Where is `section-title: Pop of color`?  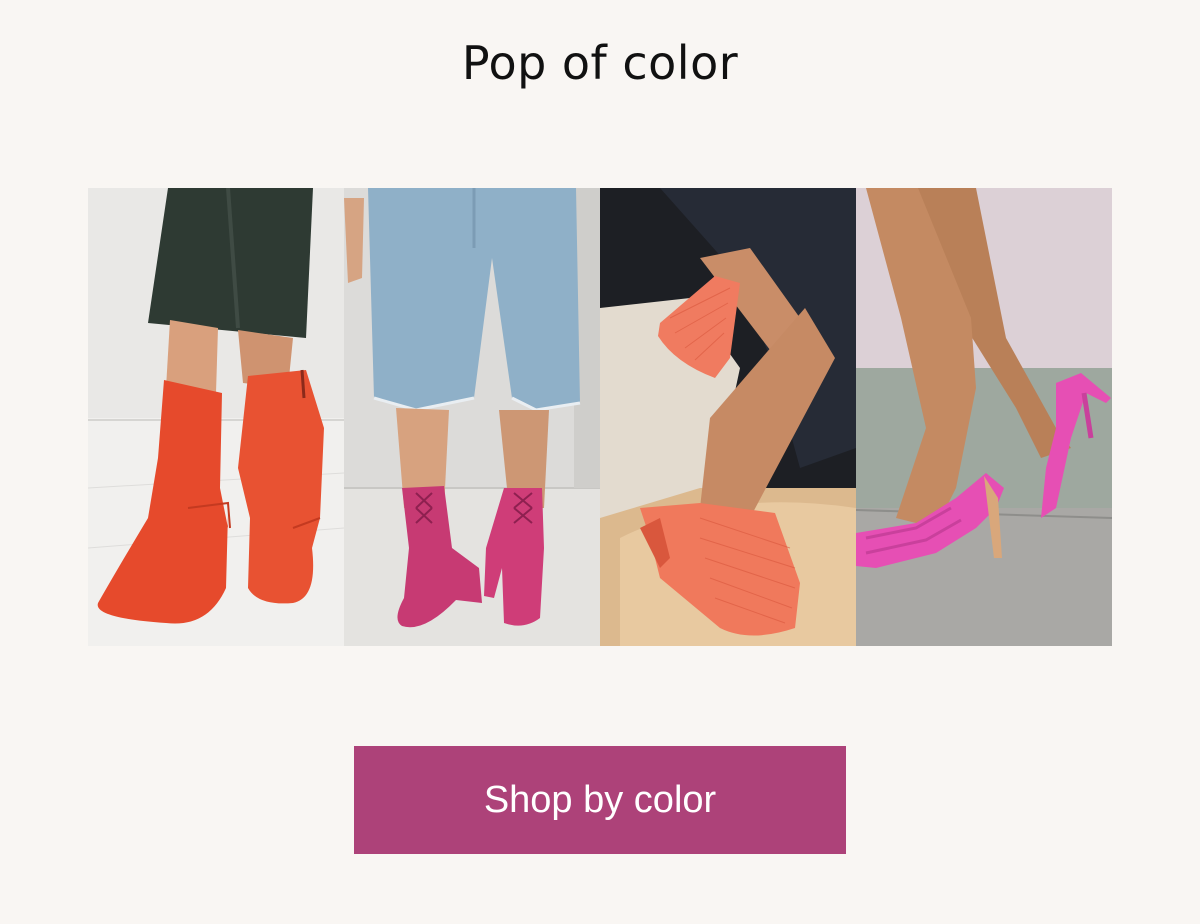
section-title: Pop of color is located at coordinates (600, 63).